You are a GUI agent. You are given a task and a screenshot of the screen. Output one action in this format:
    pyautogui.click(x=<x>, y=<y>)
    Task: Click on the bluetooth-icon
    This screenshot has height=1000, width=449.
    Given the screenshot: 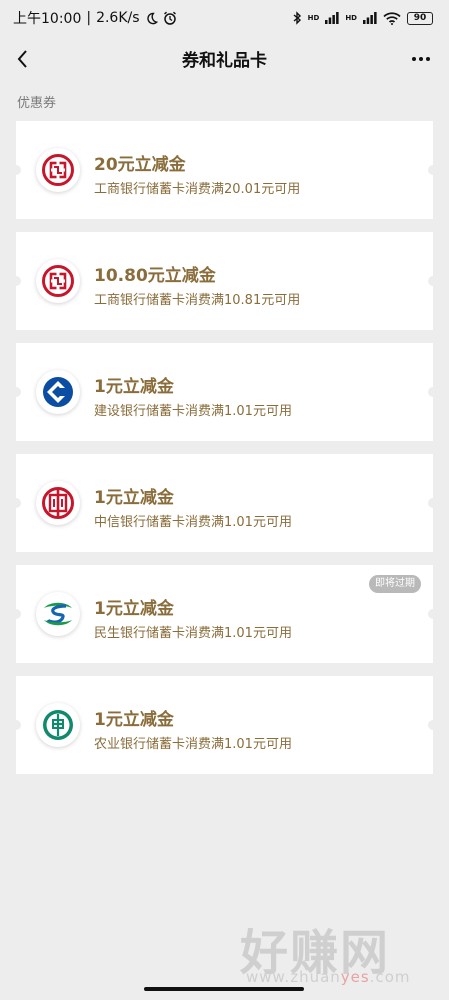 What is the action you would take?
    pyautogui.click(x=297, y=18)
    